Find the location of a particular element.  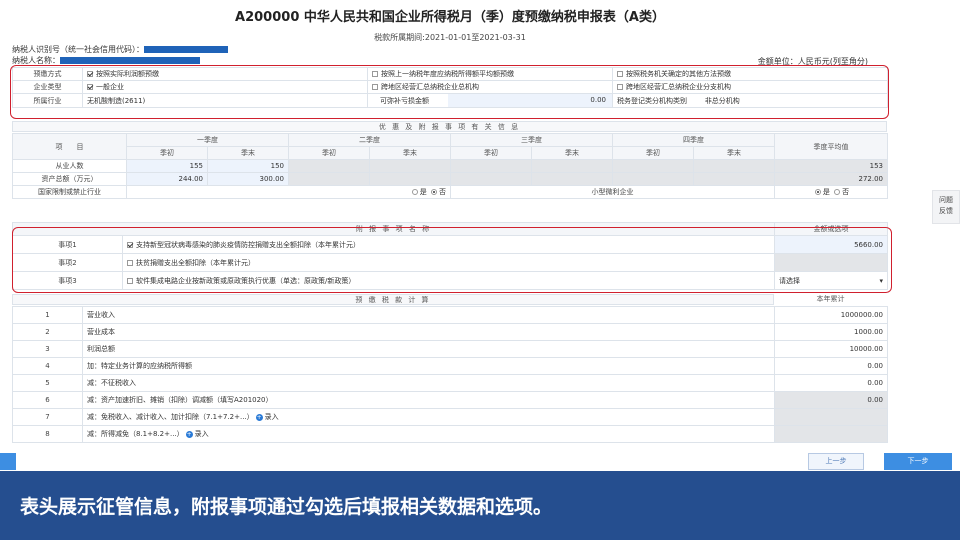

calc-row-number: 5 is located at coordinates (47, 383).